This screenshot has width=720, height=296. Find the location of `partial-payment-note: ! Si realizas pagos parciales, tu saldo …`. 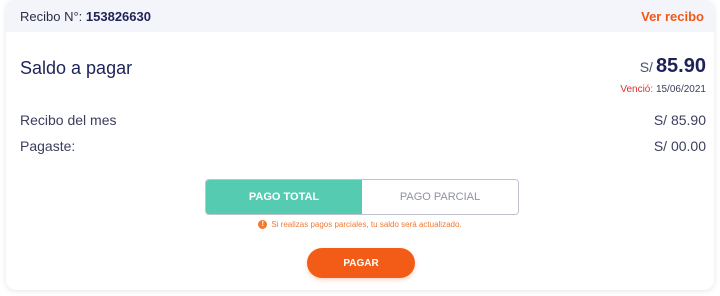

partial-payment-note: ! Si realizas pagos parciales, tu saldo … is located at coordinates (360, 224).